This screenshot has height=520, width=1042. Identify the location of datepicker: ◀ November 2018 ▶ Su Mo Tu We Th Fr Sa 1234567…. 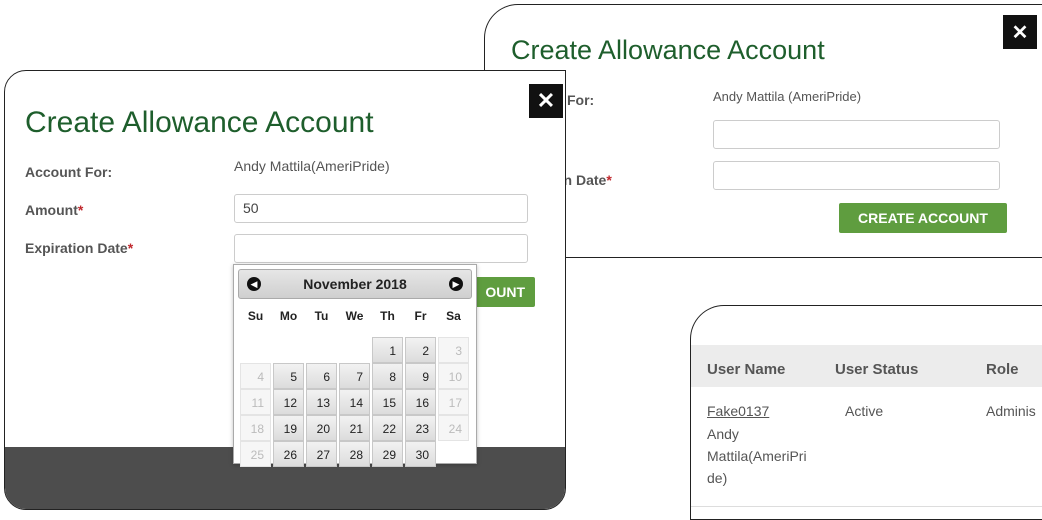
(355, 365).